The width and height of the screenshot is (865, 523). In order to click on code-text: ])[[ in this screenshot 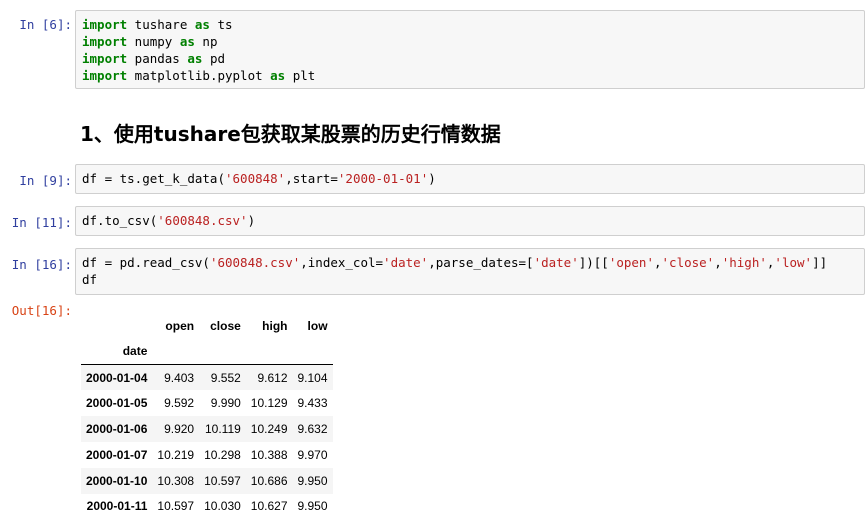, I will do `click(593, 262)`.